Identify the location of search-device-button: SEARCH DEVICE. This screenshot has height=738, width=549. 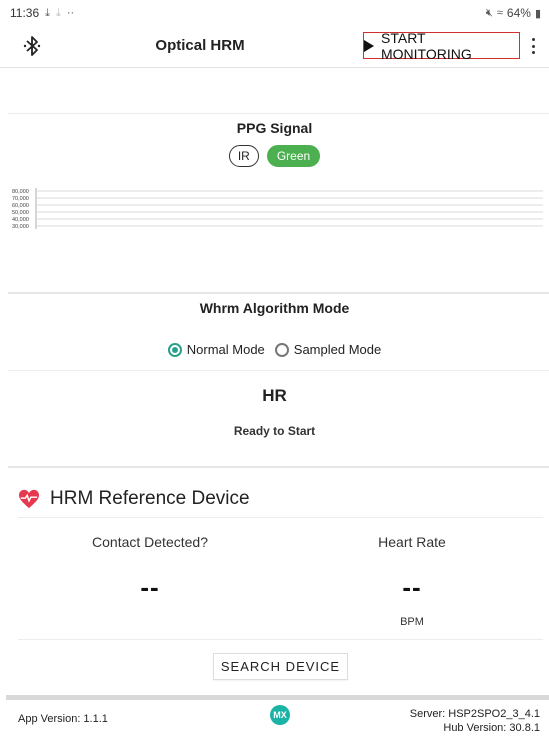
(280, 666).